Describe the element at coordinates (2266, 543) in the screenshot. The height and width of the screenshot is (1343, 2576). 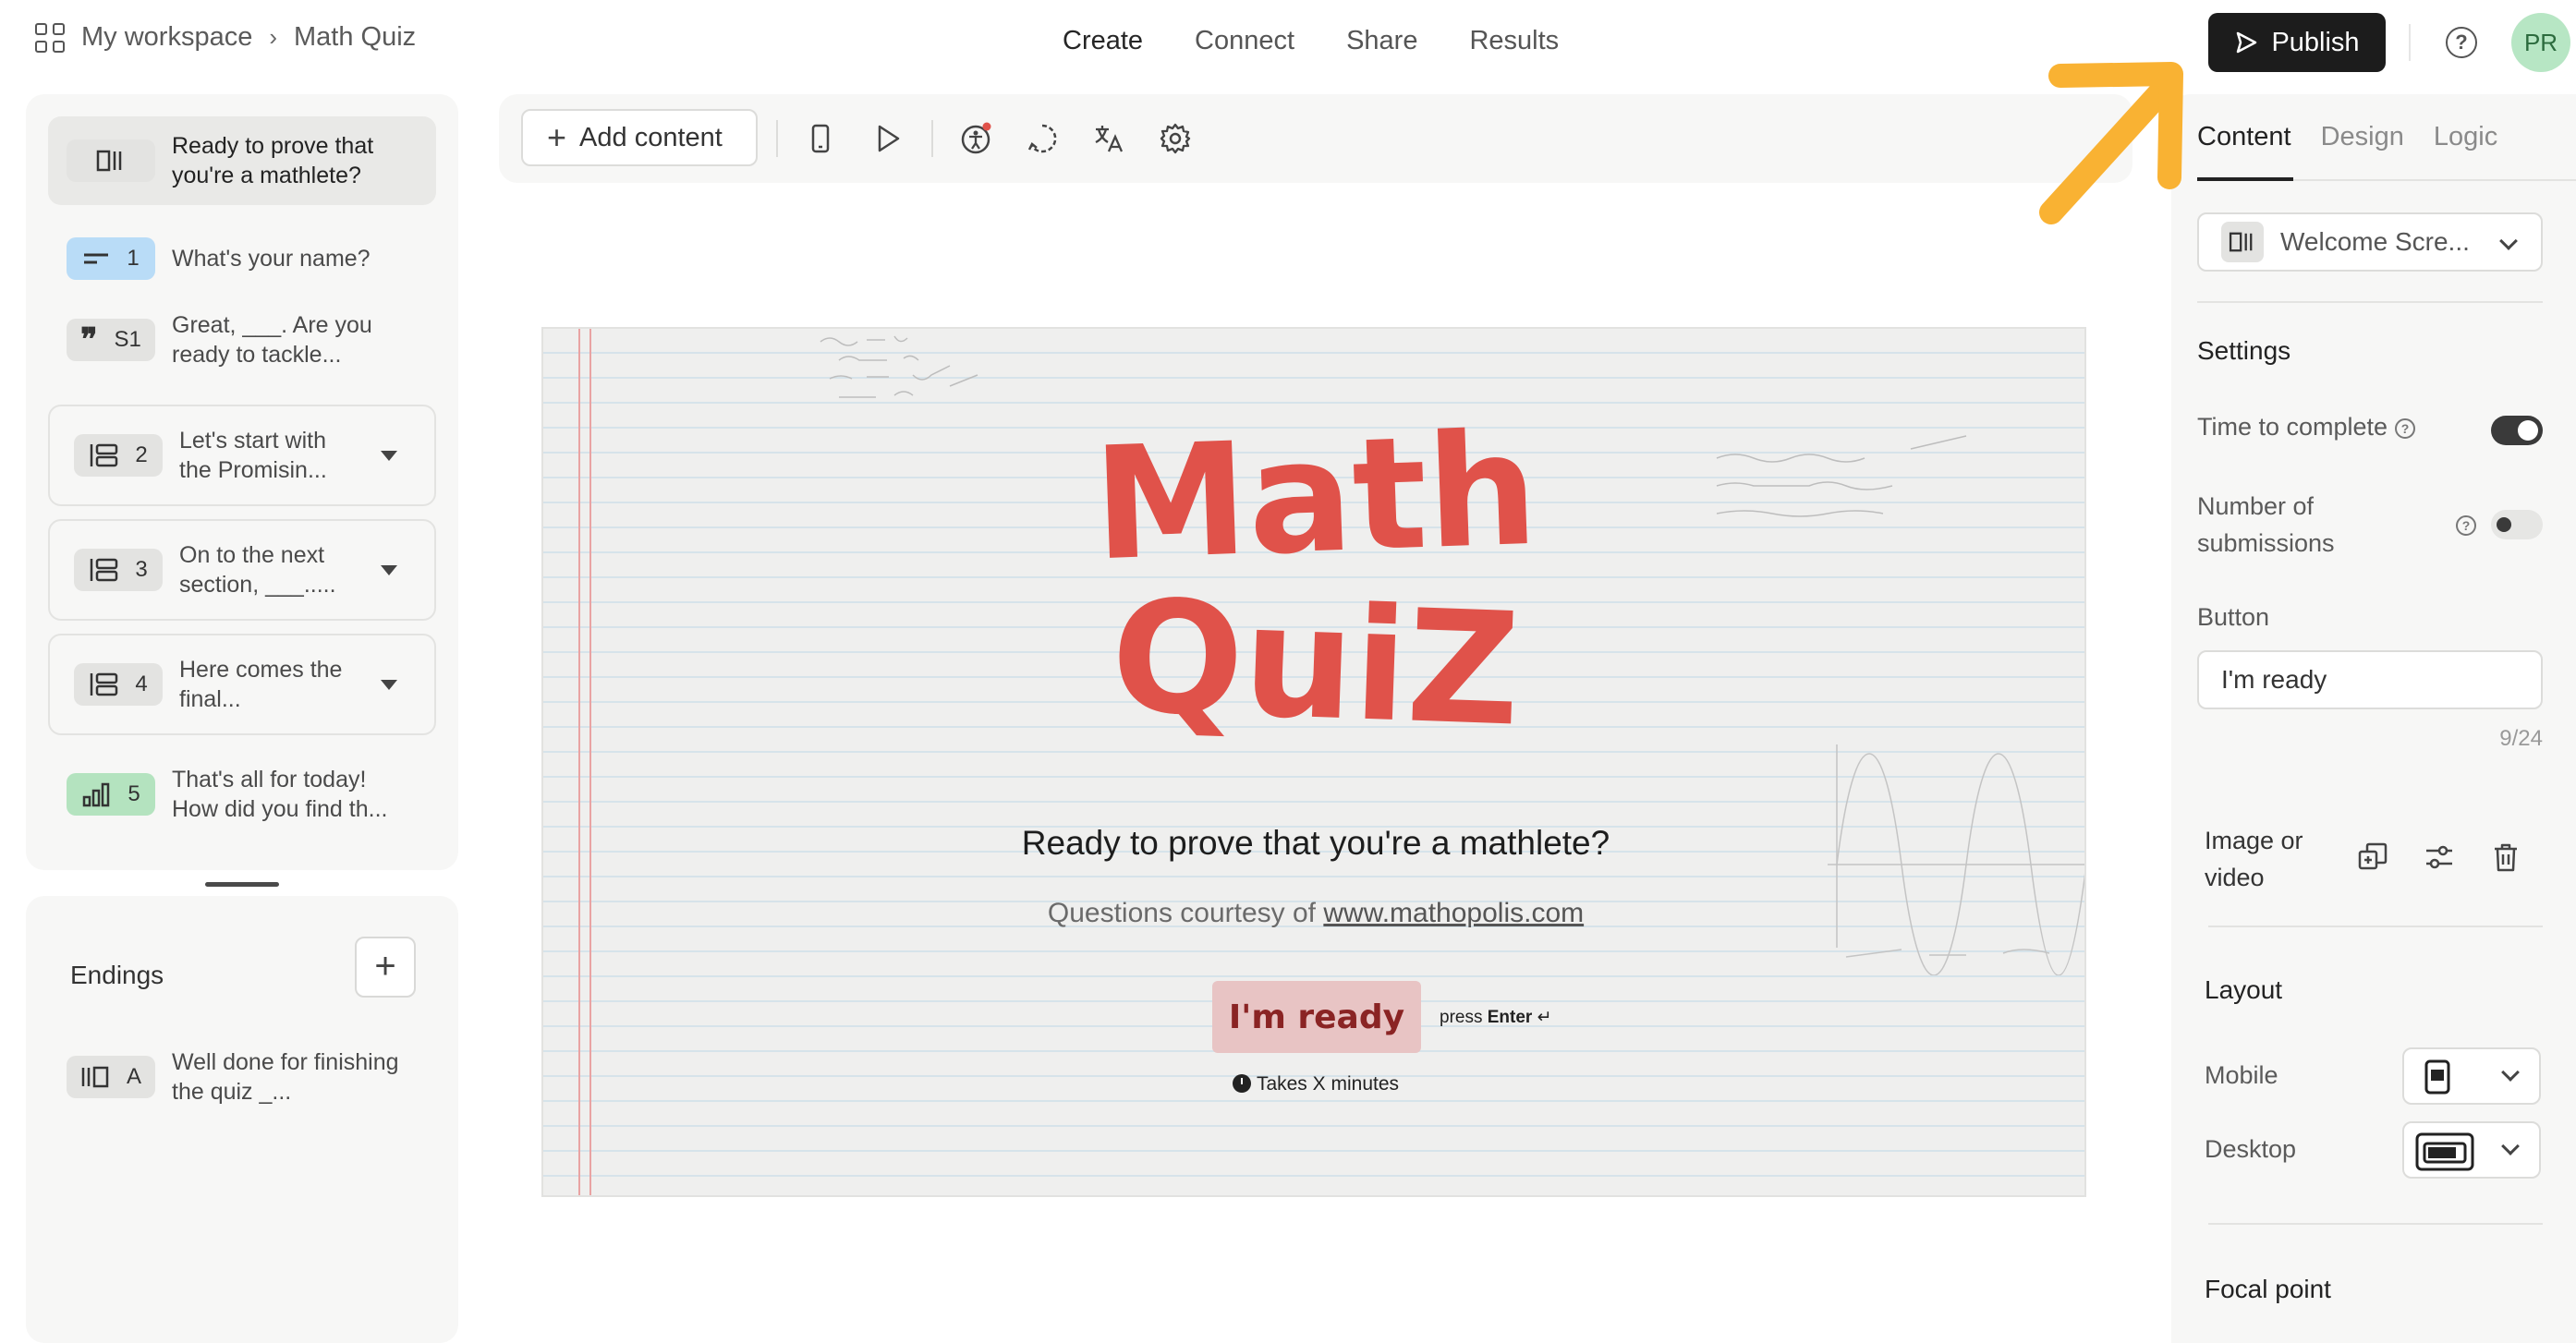
I see `number-of-submissions-text-2: submissions` at that location.